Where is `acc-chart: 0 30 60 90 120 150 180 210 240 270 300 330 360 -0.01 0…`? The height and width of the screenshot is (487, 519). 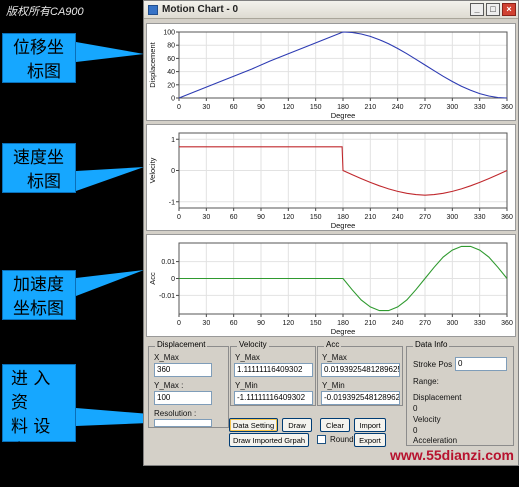 acc-chart: 0 30 60 90 120 150 180 210 240 270 300 330 360 -0.01 0… is located at coordinates (330, 289).